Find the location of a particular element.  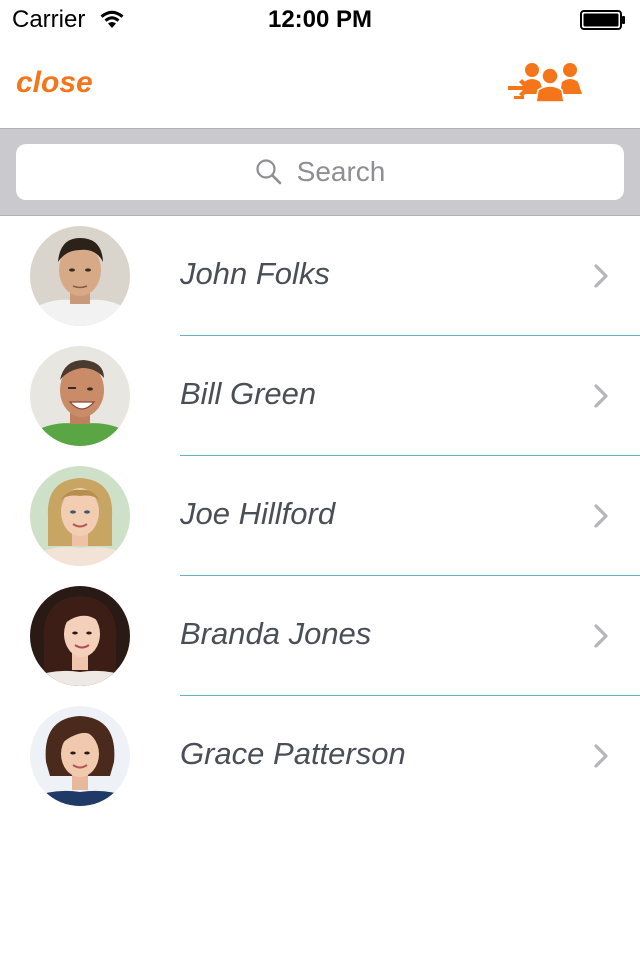

list-item: Branda Jones is located at coordinates (320, 636).